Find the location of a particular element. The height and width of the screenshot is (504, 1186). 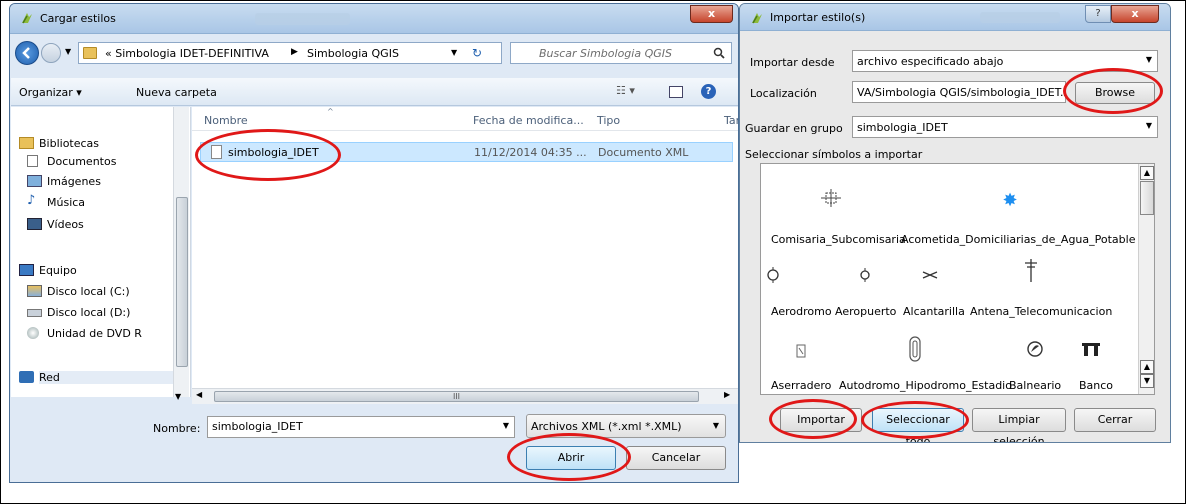

scroll-left-icon: ◀ is located at coordinates (199, 394).